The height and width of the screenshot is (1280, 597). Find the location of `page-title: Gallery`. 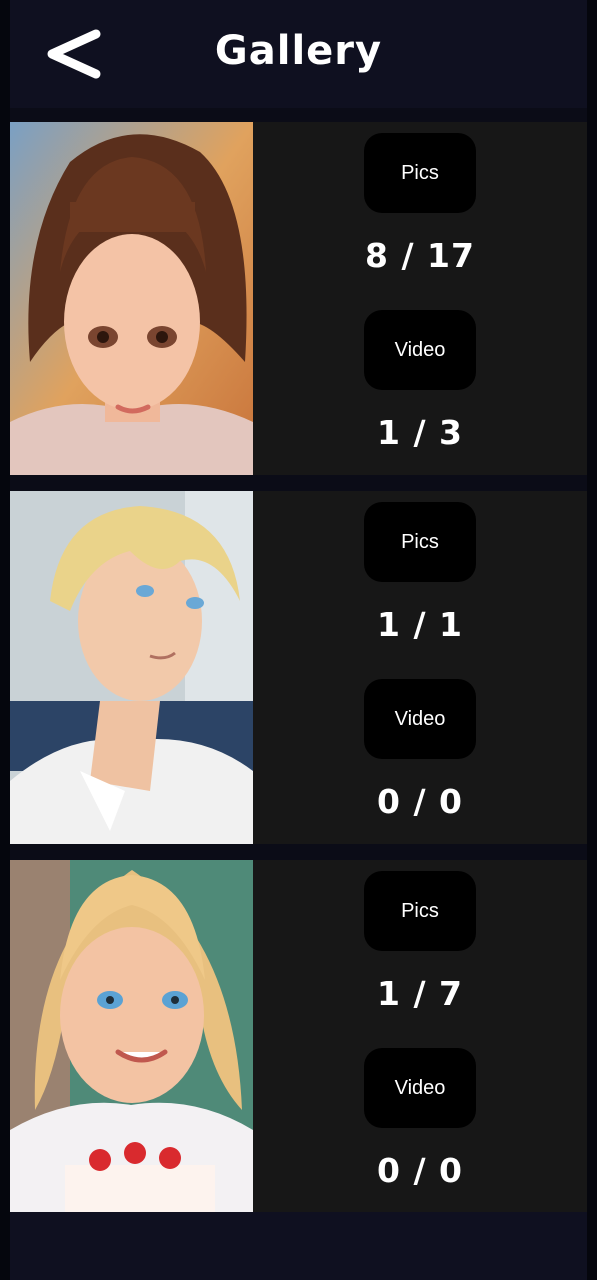

page-title: Gallery is located at coordinates (298, 51).